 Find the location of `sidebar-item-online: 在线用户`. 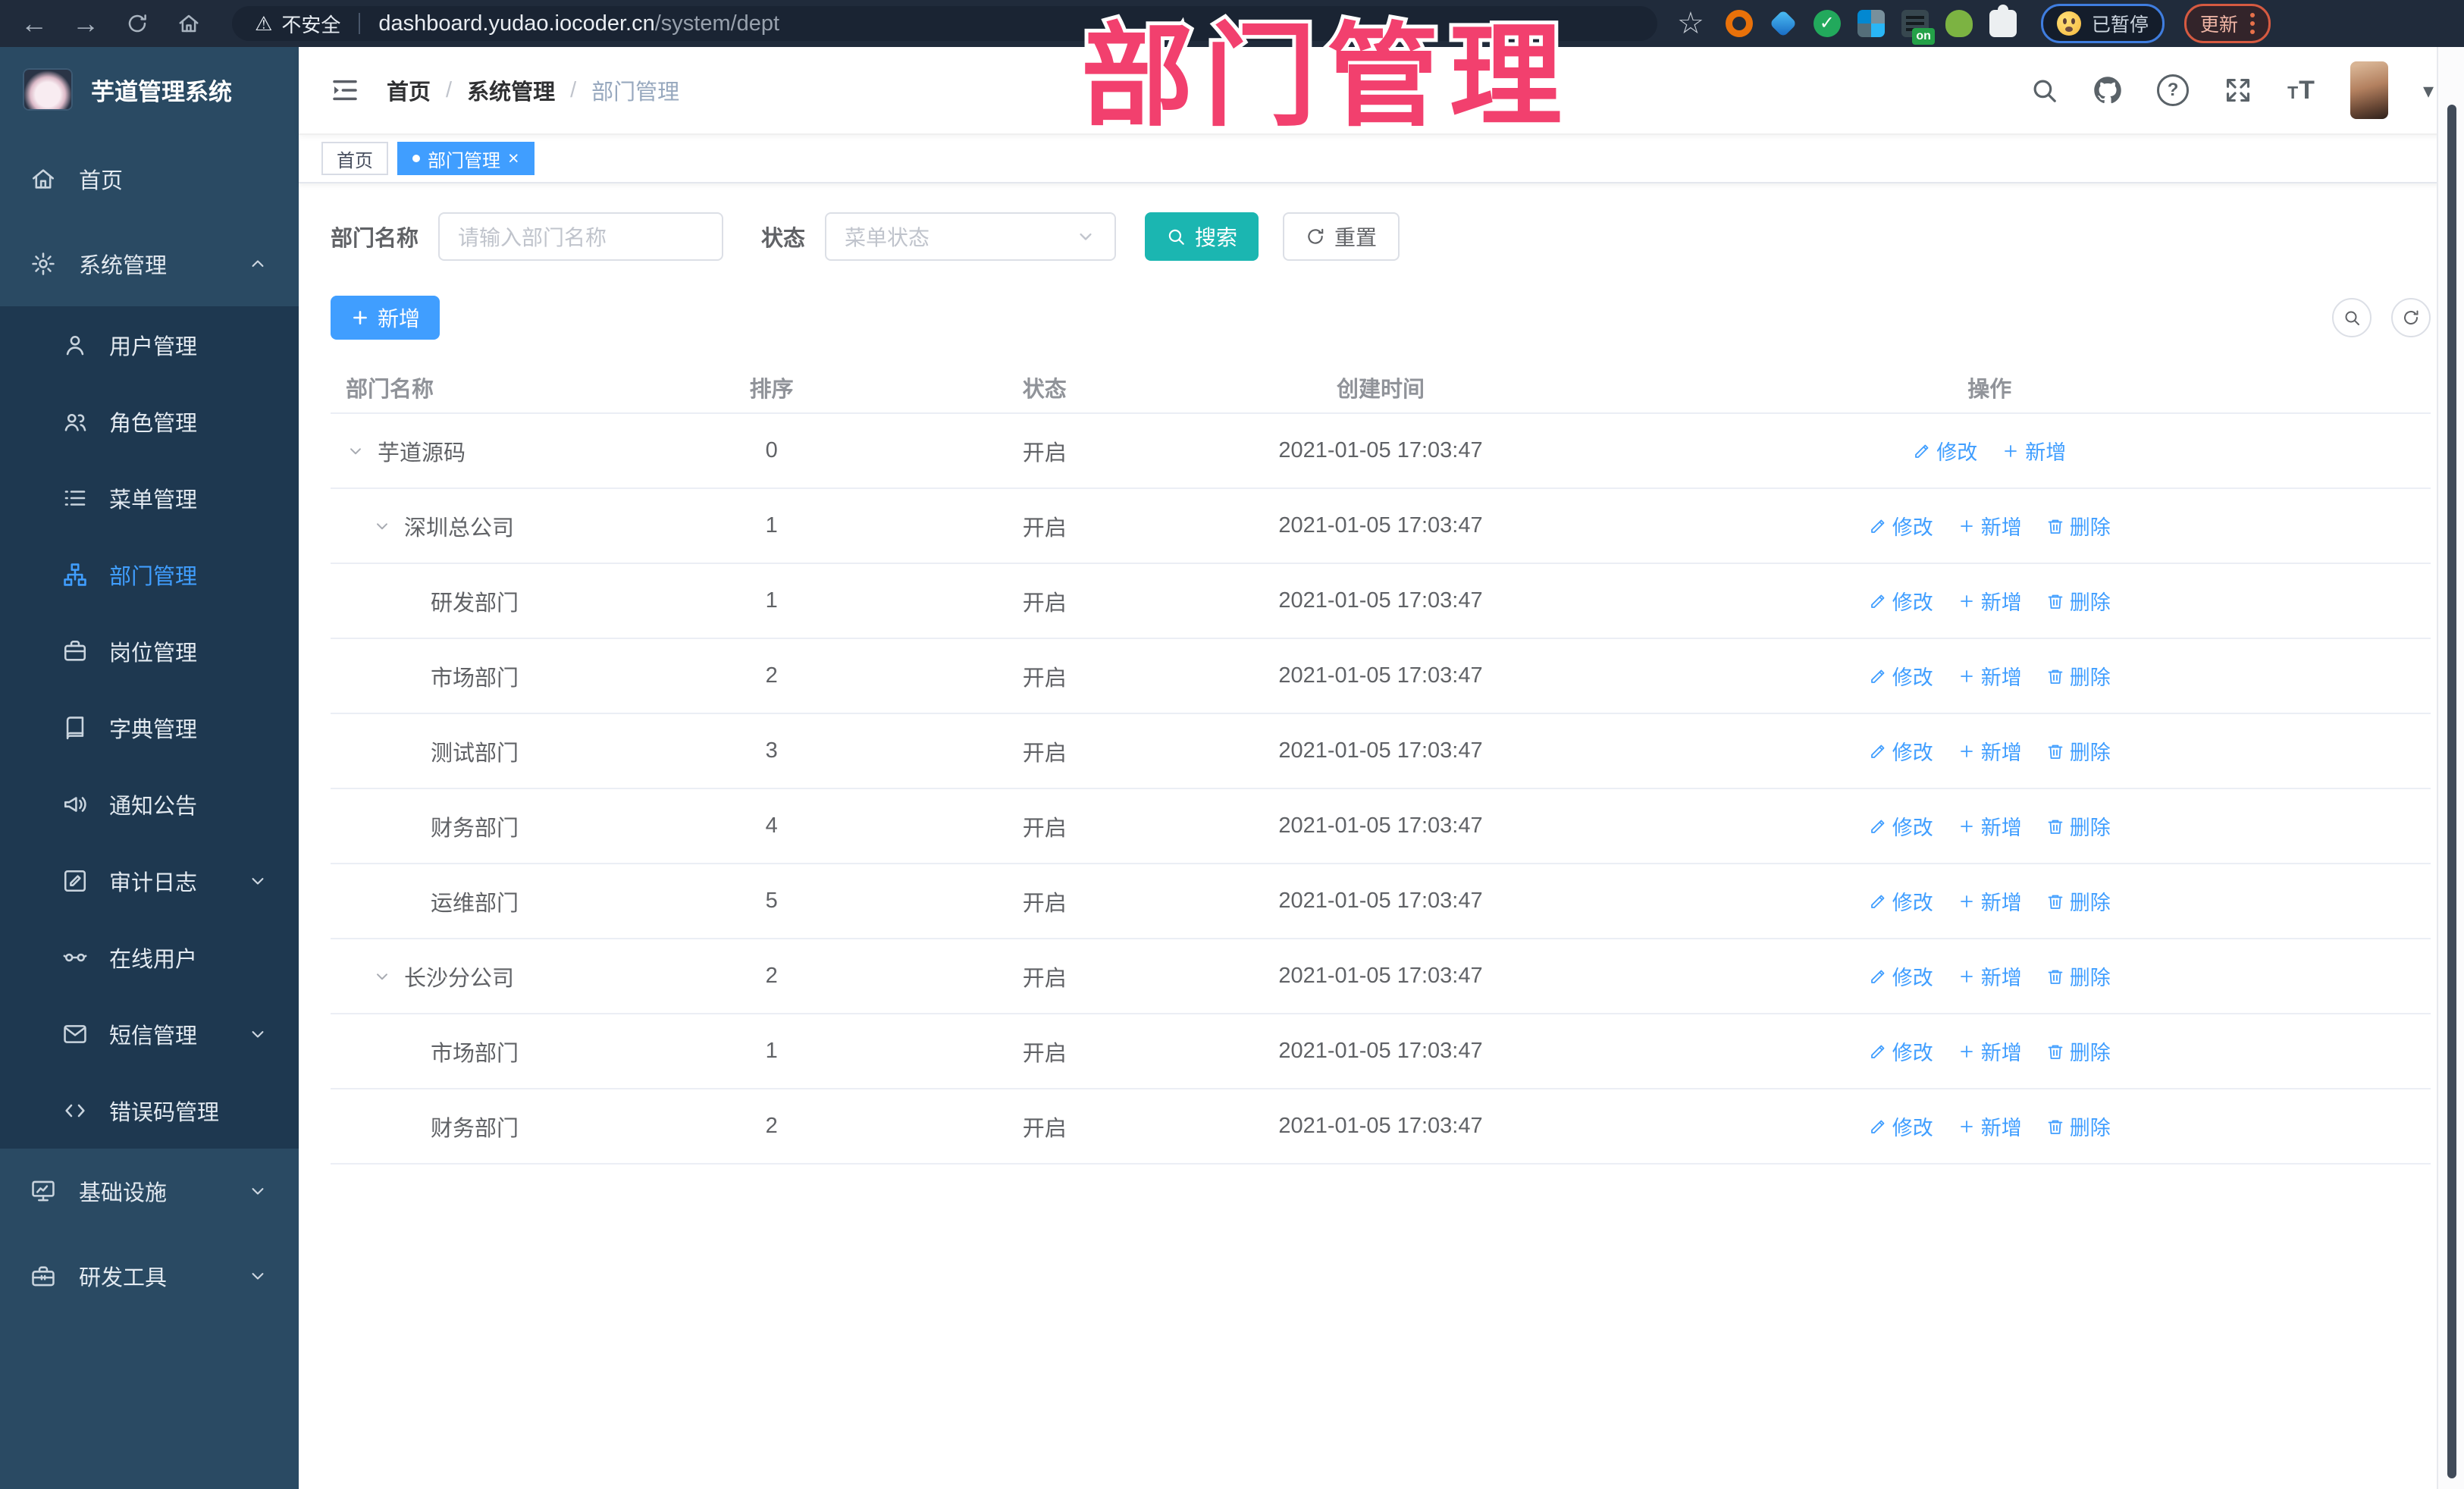

sidebar-item-online: 在线用户 is located at coordinates (150, 957).